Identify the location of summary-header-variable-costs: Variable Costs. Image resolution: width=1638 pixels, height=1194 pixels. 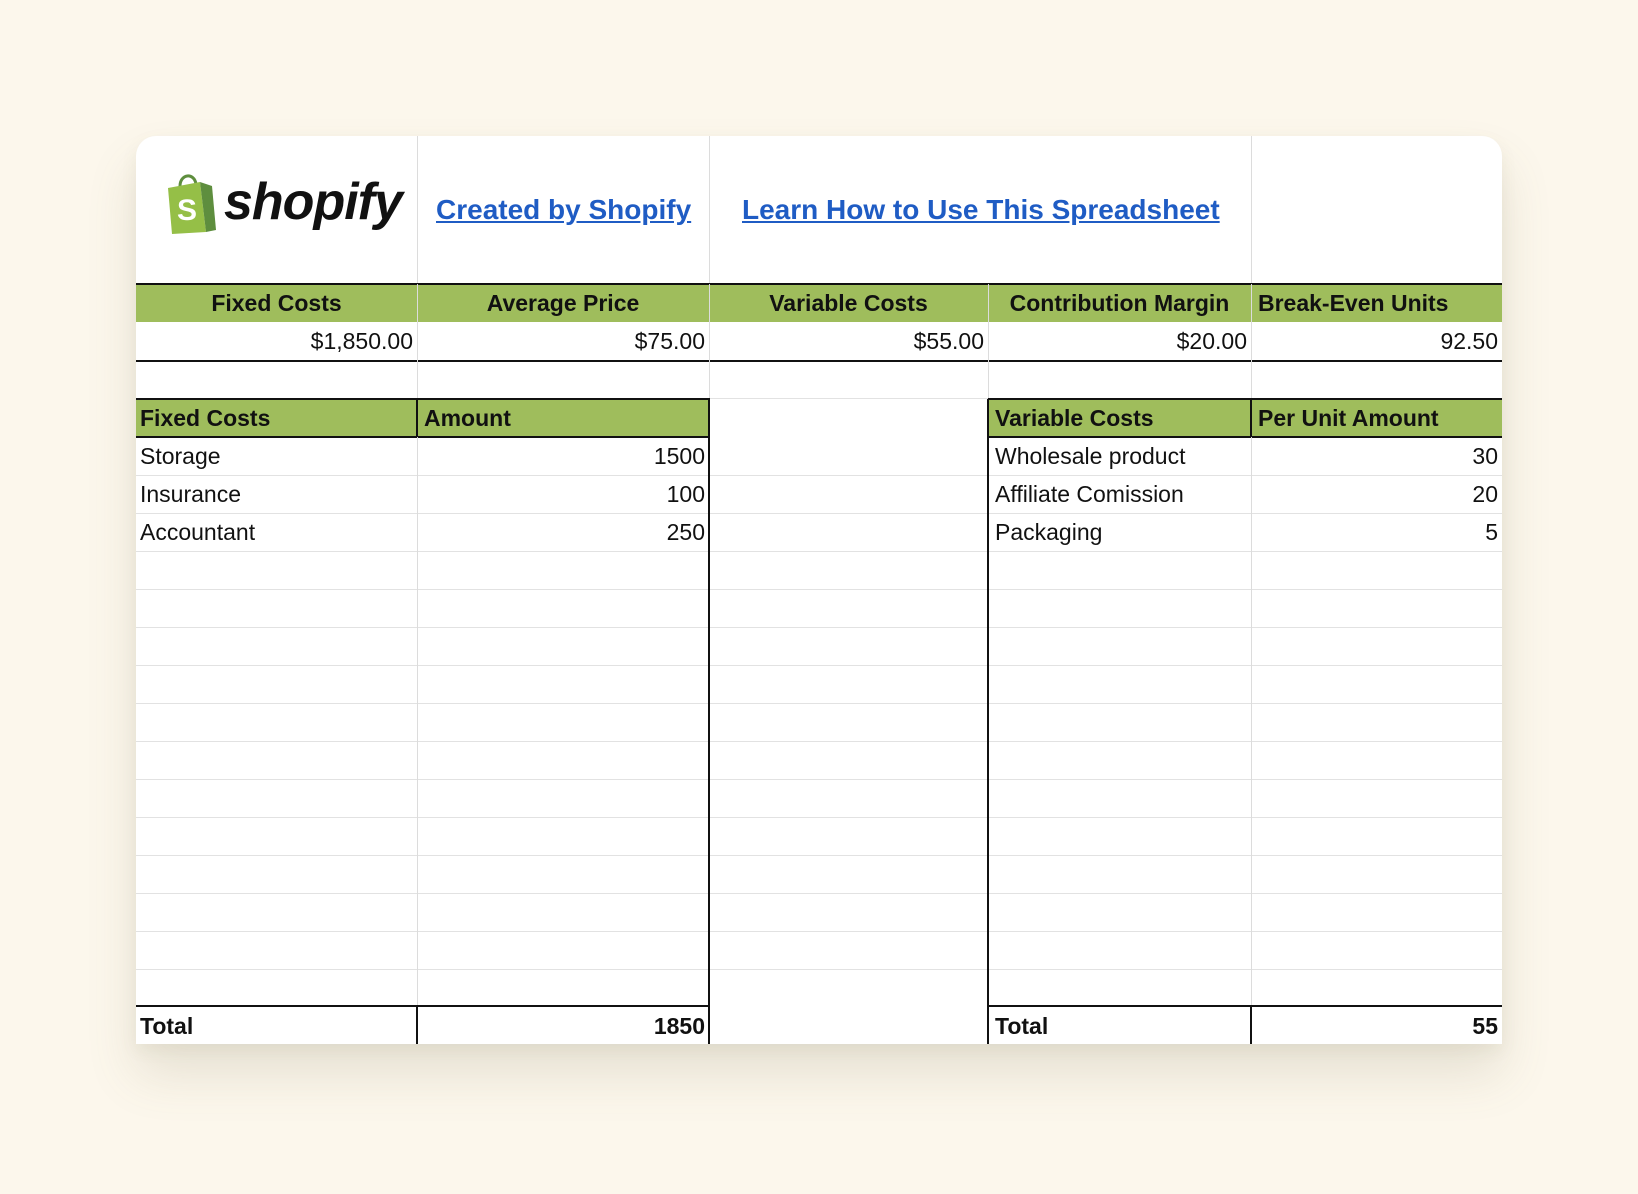
(848, 303).